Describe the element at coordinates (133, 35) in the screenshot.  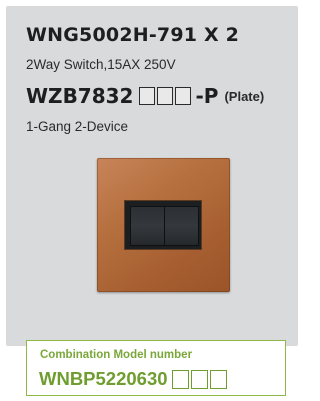
I see `model-line: WNG5002H-791 X 2` at that location.